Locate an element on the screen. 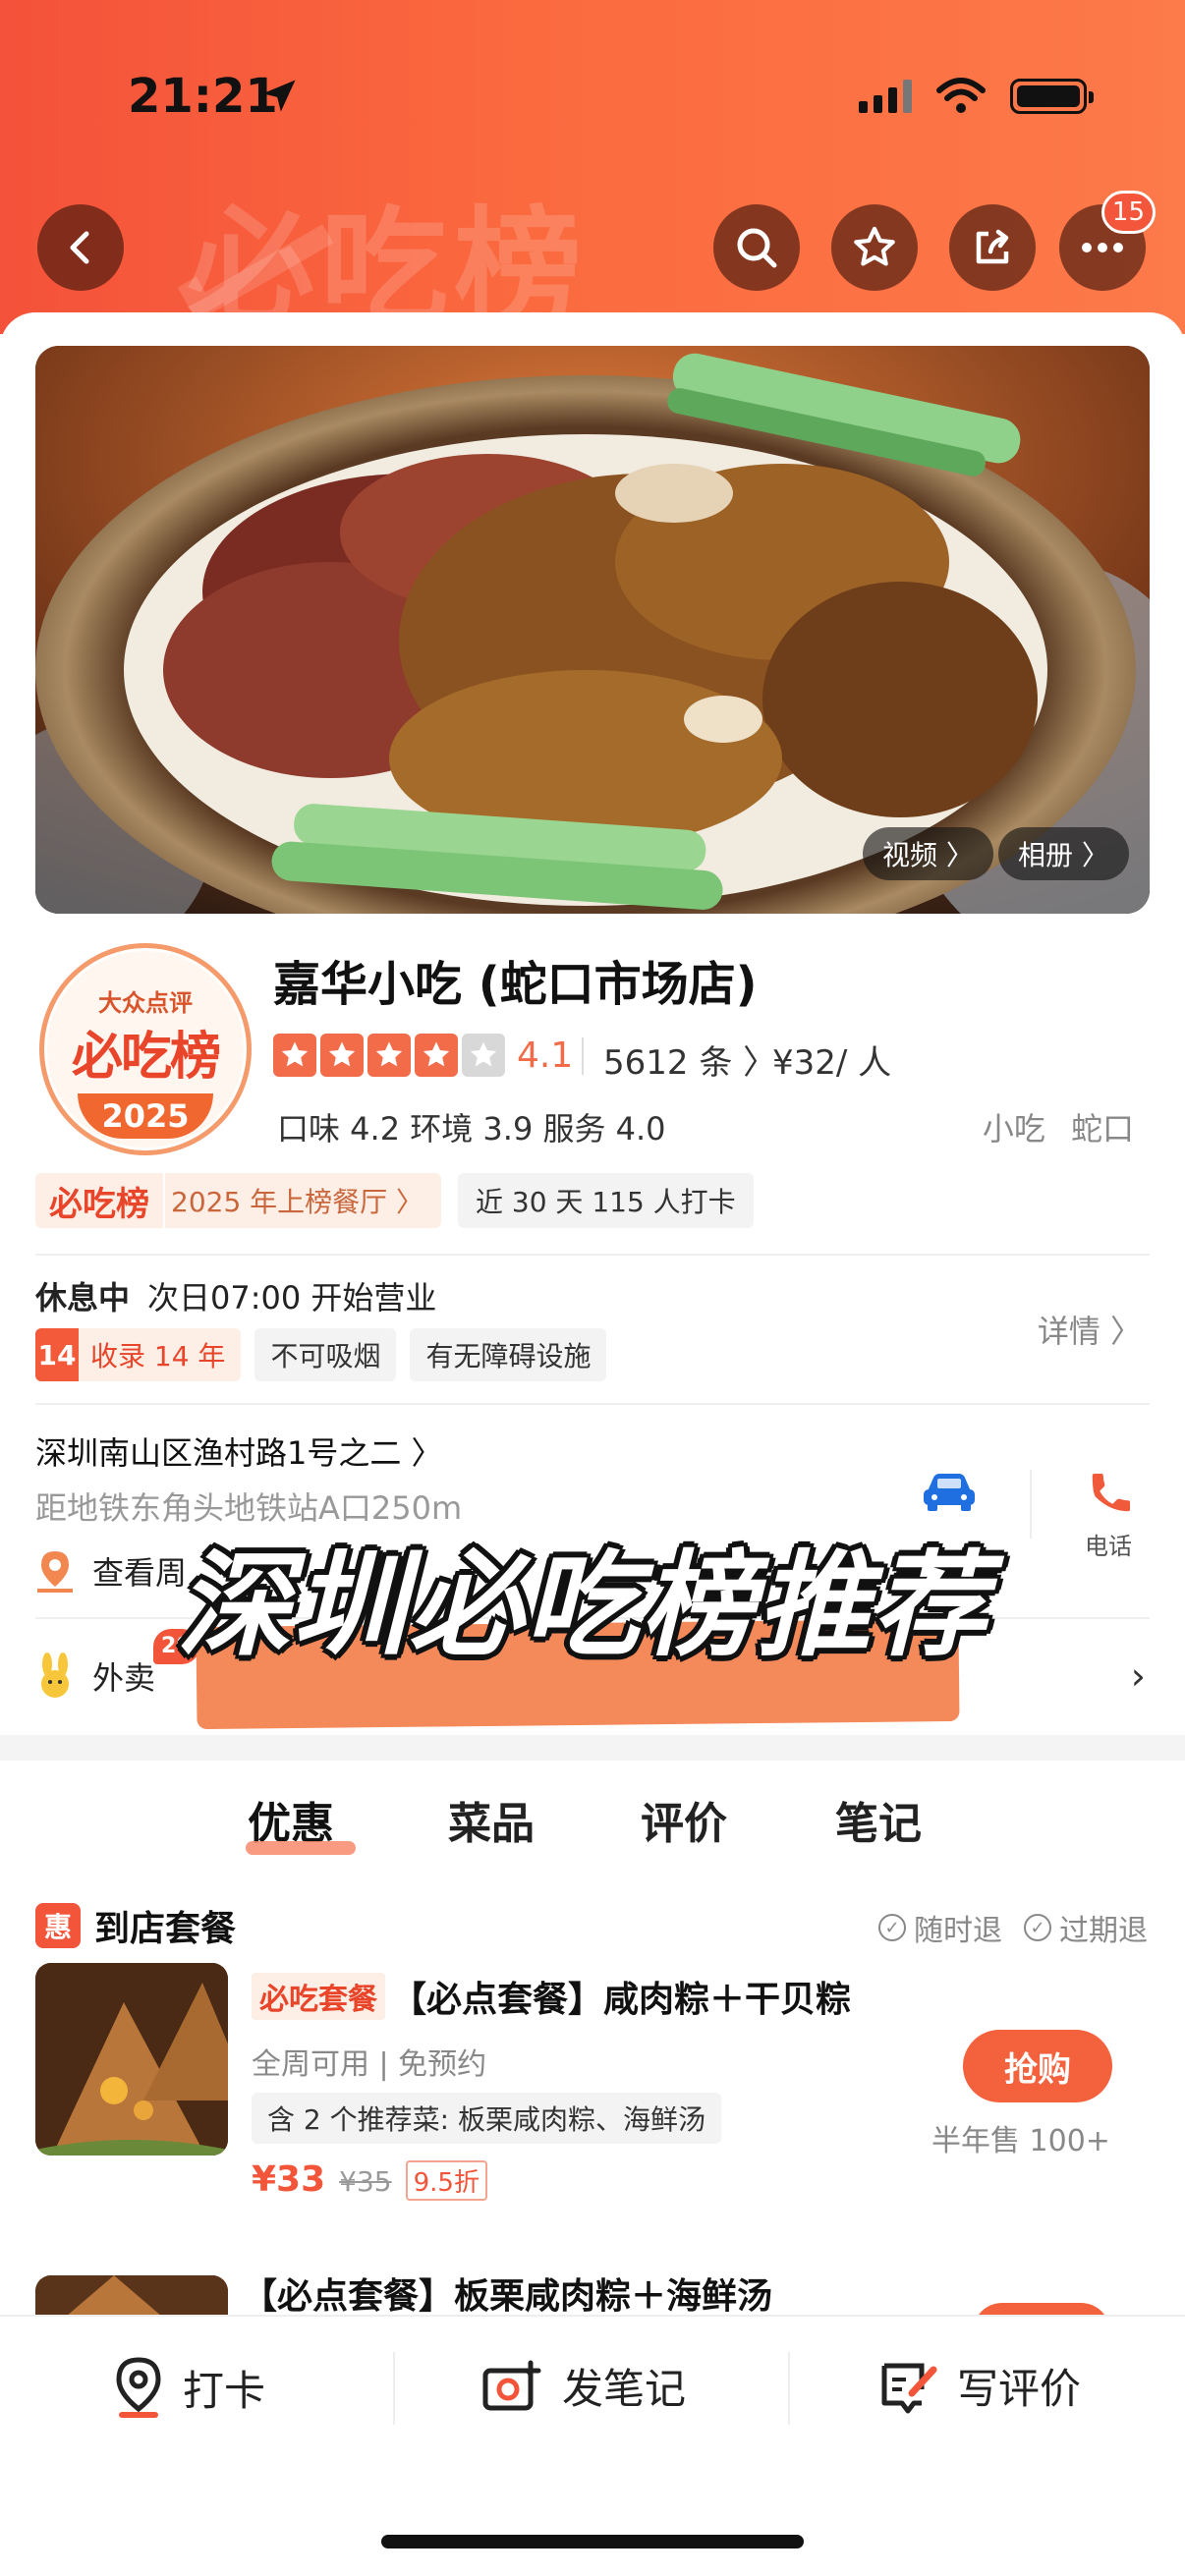 The image size is (1185, 2576). nearby-label: 查看周 is located at coordinates (140, 1573).